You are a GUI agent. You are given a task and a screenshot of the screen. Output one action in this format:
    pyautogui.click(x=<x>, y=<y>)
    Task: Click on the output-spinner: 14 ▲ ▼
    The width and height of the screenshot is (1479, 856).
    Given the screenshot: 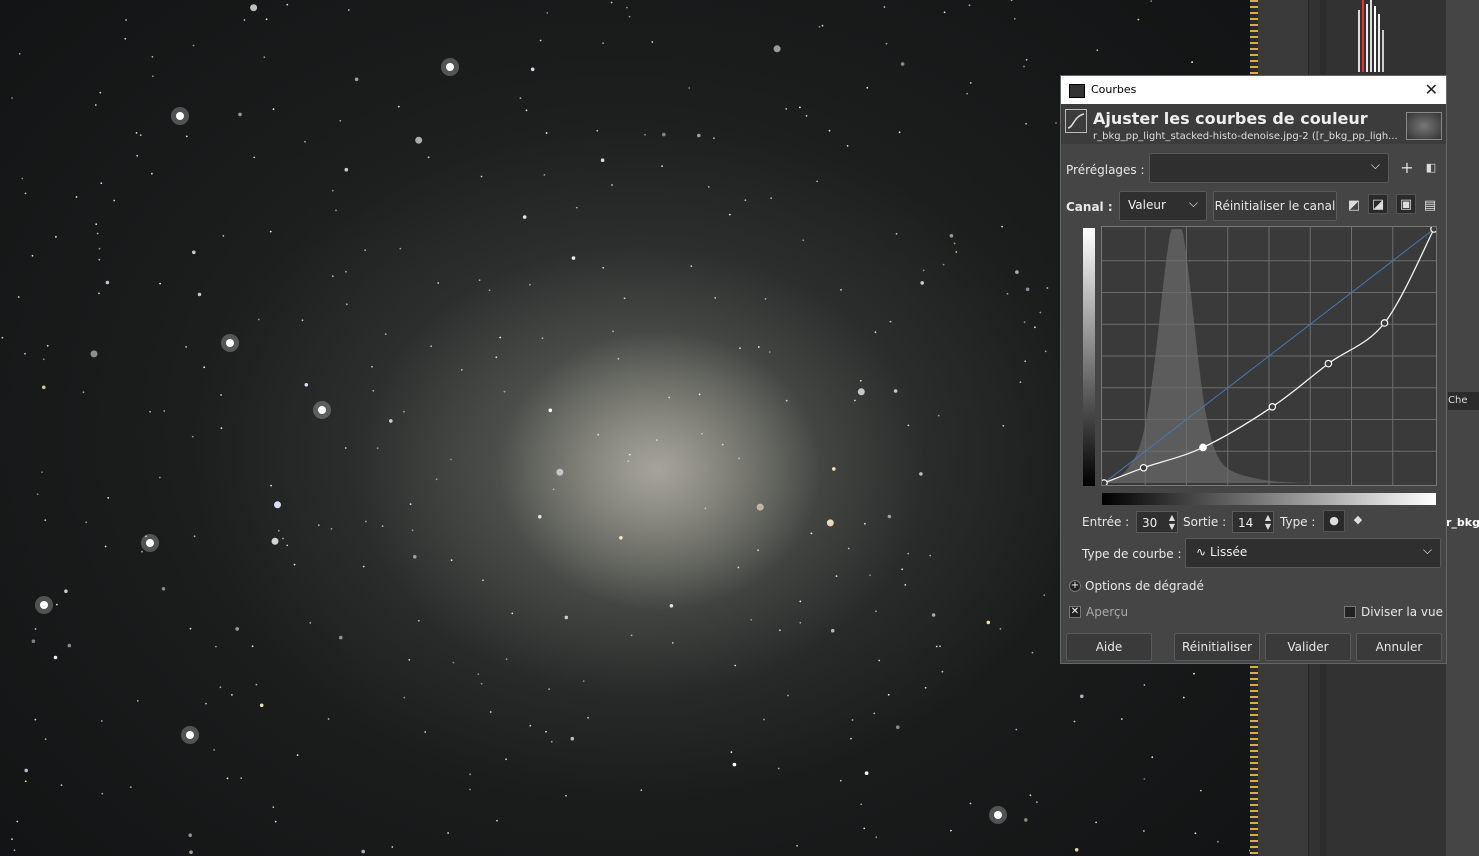 What is the action you would take?
    pyautogui.click(x=1253, y=522)
    